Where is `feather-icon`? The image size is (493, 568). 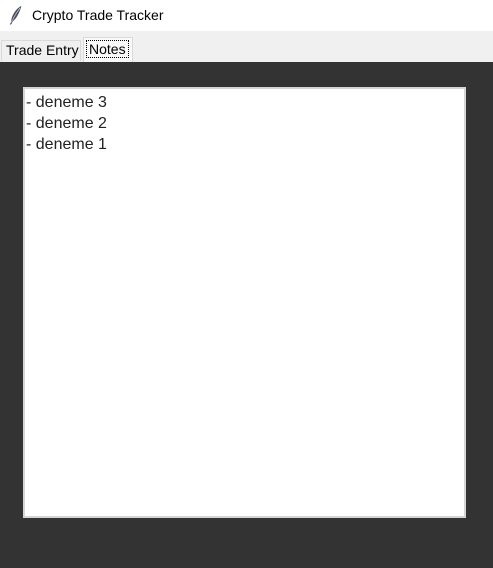
feather-icon is located at coordinates (16, 15).